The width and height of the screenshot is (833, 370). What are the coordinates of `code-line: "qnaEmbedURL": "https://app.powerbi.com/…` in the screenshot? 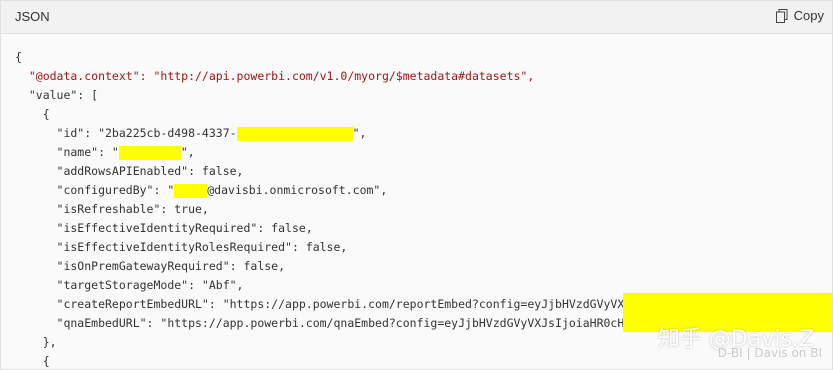 It's located at (333, 323).